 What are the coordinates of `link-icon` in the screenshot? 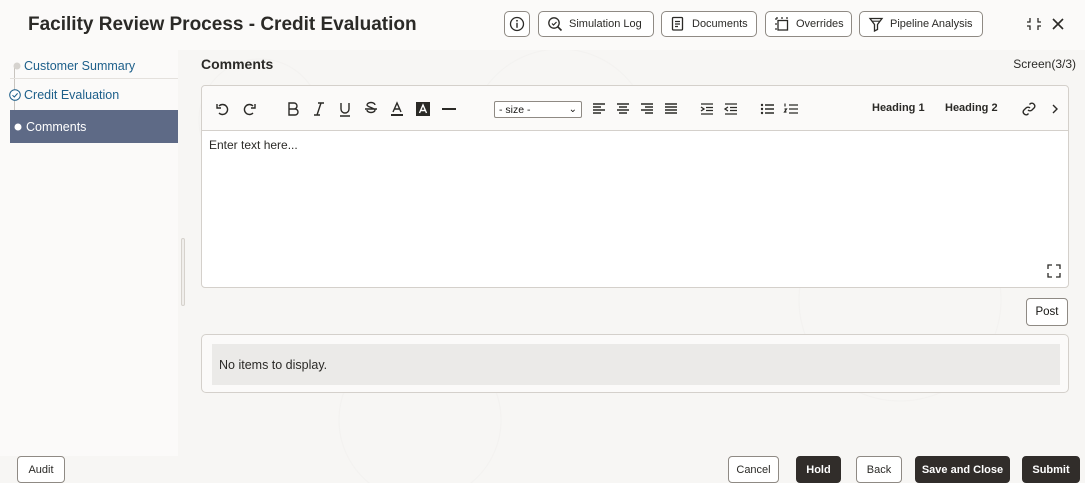 It's located at (1029, 109).